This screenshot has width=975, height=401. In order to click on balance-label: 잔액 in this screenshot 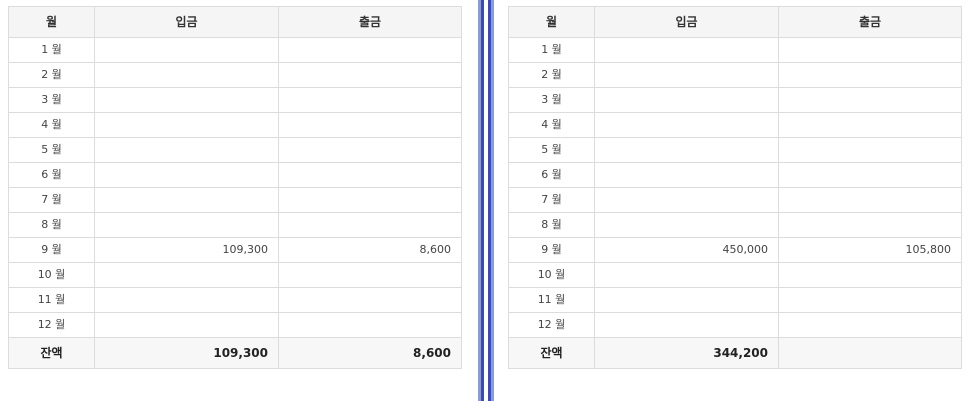, I will do `click(51, 353)`.